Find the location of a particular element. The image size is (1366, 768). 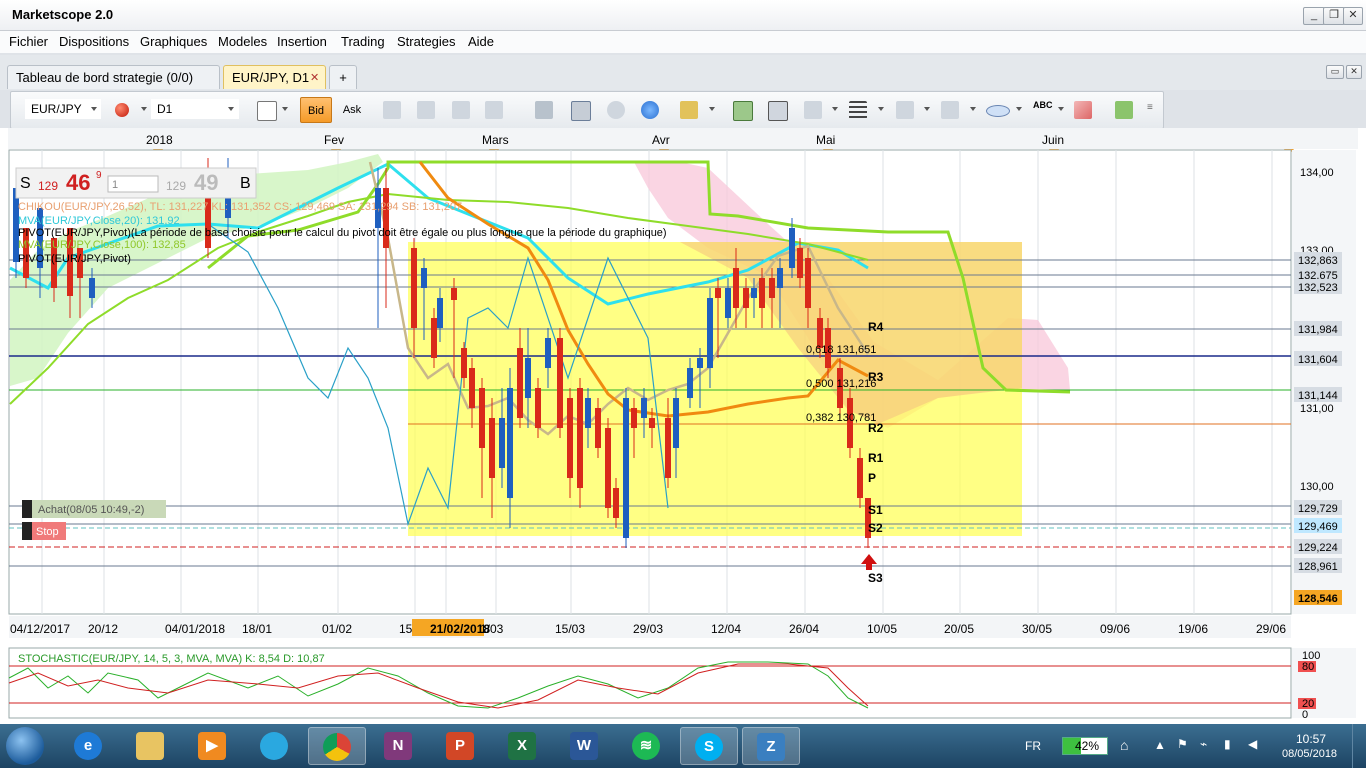

month-label: Avr is located at coordinates (661, 140).